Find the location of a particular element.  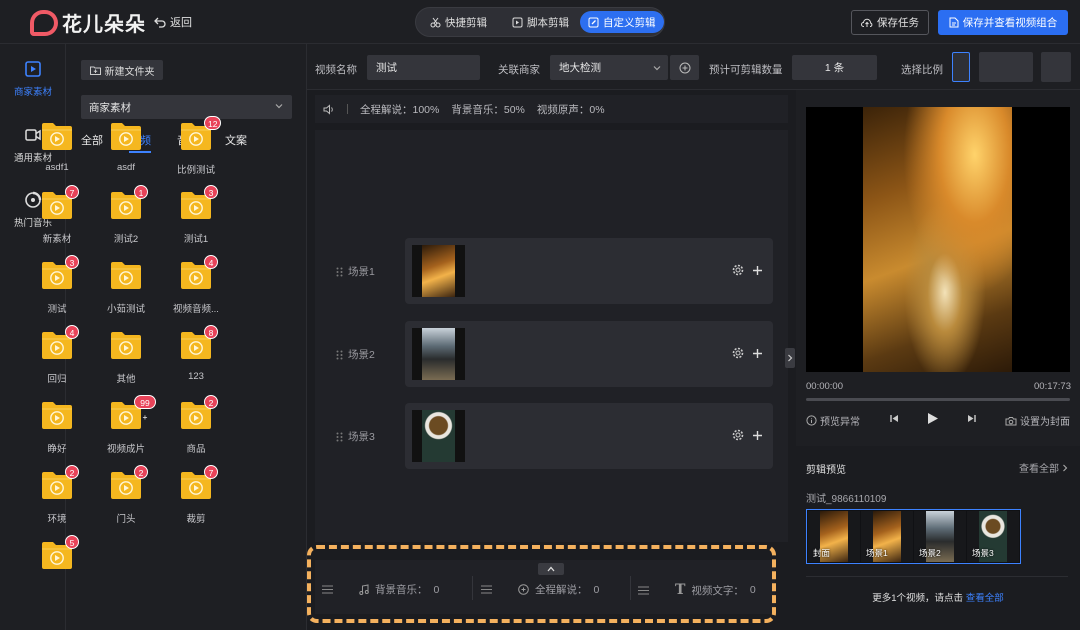

material-folder: 1 测试2 is located at coordinates (126, 216).